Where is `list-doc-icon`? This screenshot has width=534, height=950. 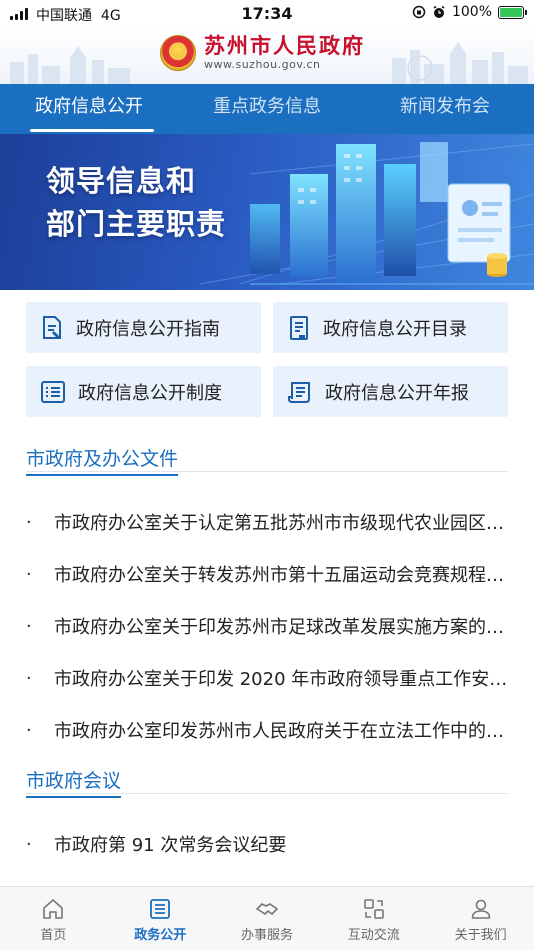
list-doc-icon is located at coordinates (53, 391).